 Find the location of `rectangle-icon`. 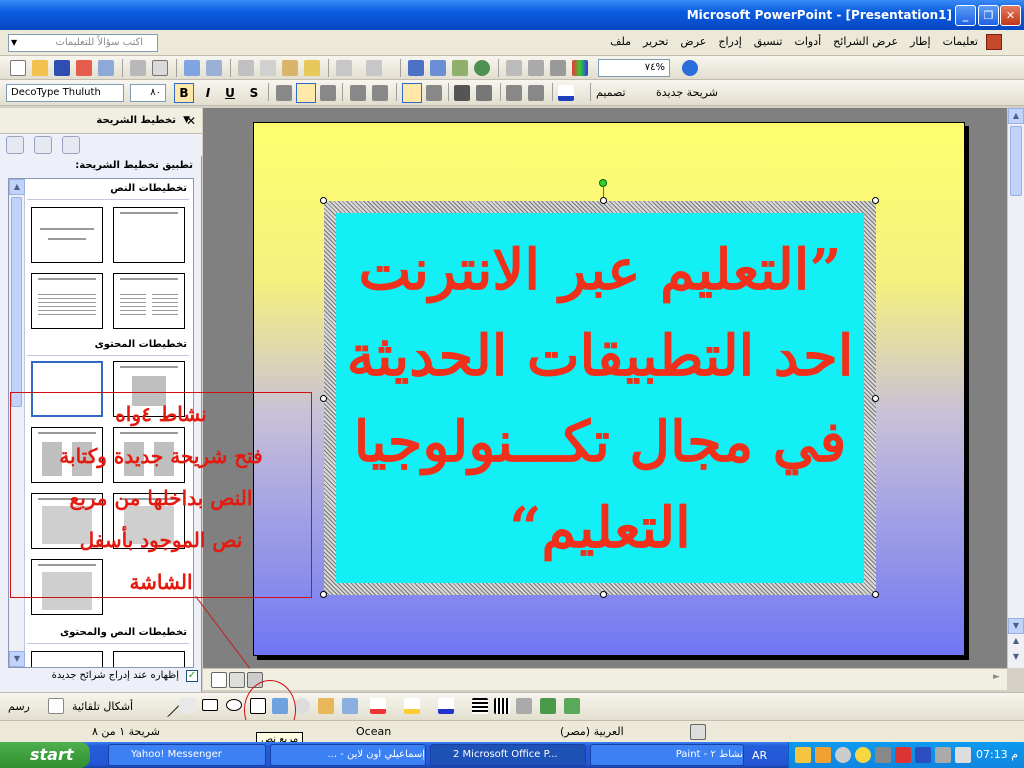

rectangle-icon is located at coordinates (210, 705).